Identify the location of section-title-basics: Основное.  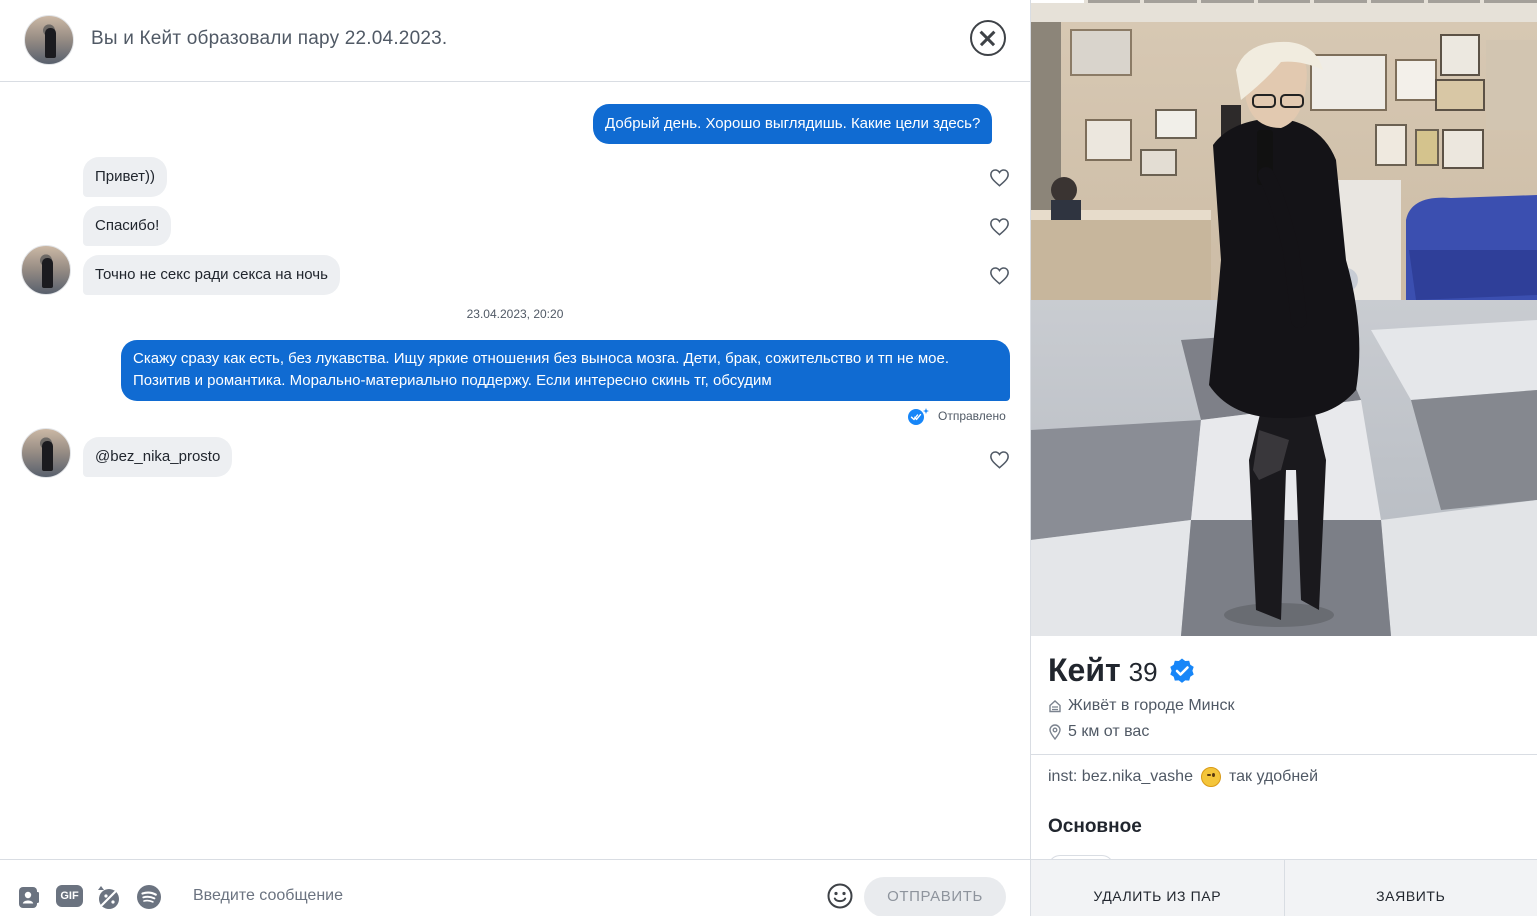
(1095, 826).